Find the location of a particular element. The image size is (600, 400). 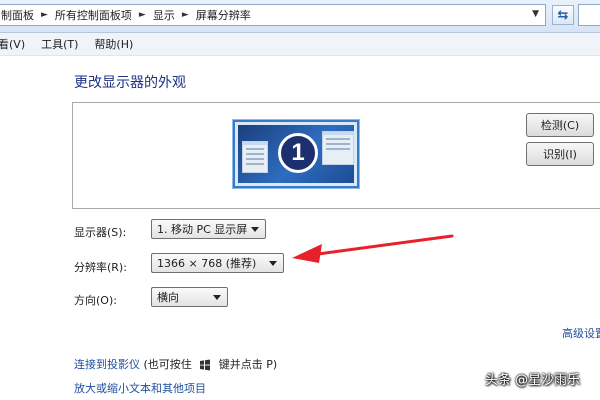

monitor-number-badge: 1 is located at coordinates (298, 153).